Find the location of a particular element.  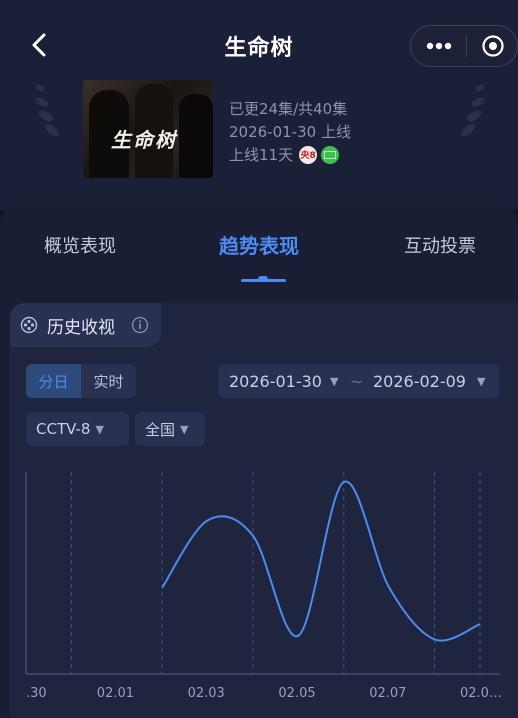

more-dots-icon is located at coordinates (439, 46).